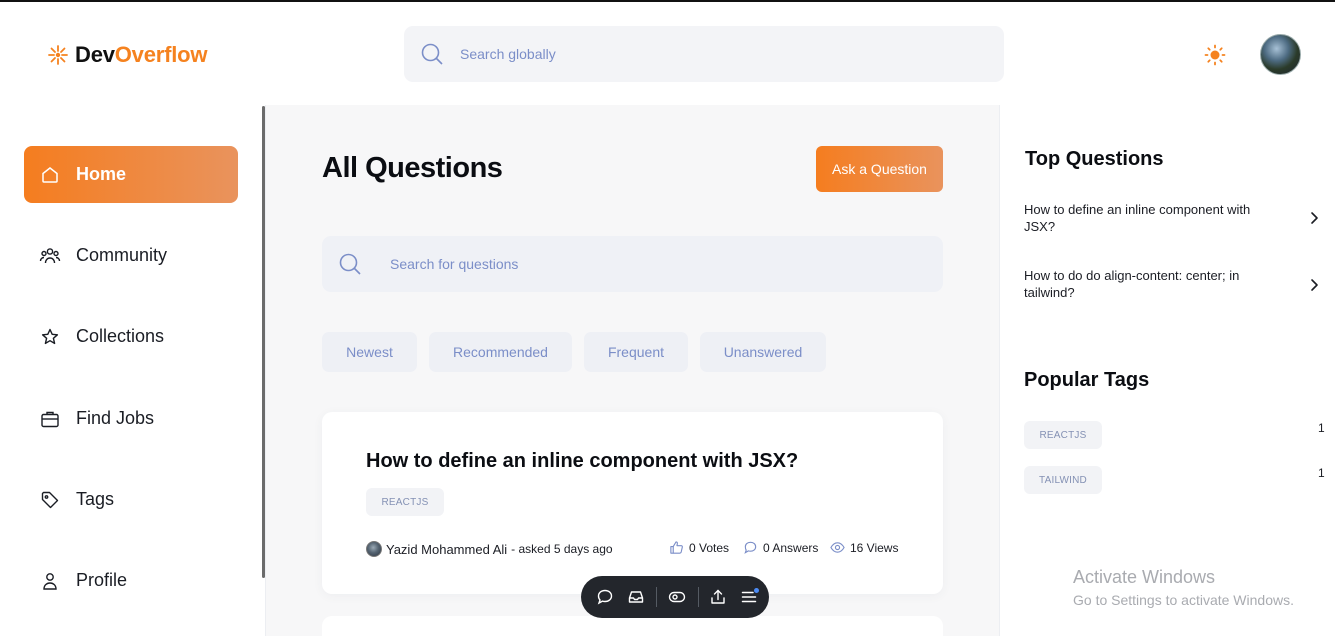  I want to click on popular-tag: REACTJS, so click(1063, 435).